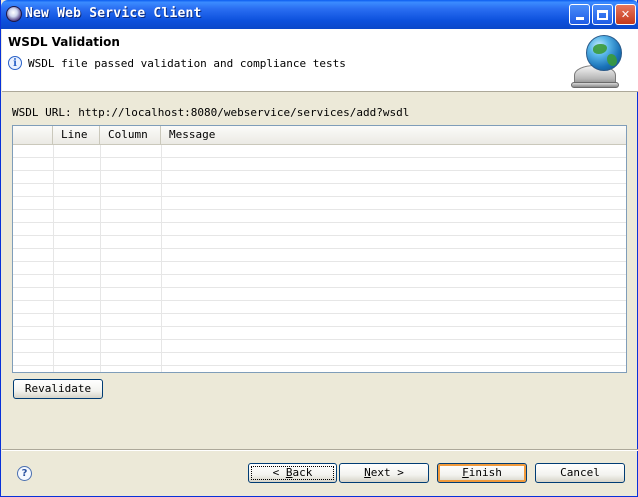 The width and height of the screenshot is (638, 497). Describe the element at coordinates (15, 63) in the screenshot. I see `info-icon: i` at that location.